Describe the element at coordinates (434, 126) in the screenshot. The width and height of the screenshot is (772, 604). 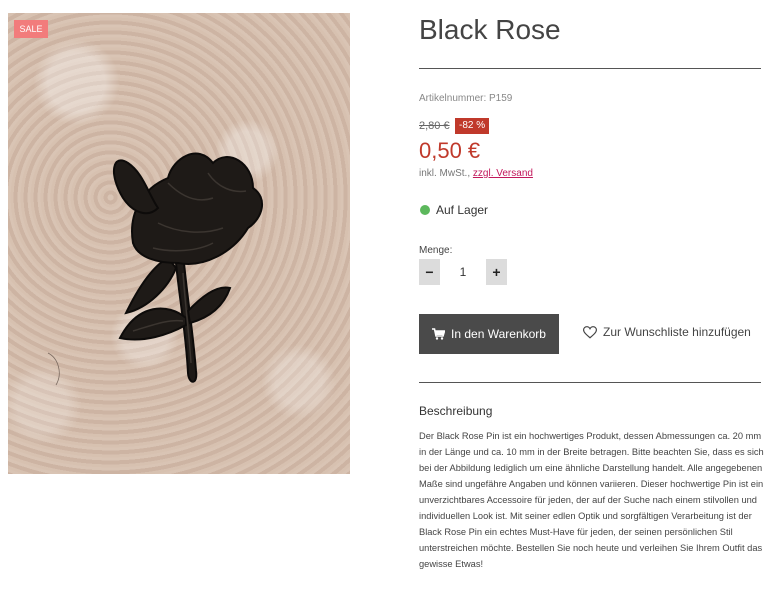
I see `old-price: 2,80 €` at that location.